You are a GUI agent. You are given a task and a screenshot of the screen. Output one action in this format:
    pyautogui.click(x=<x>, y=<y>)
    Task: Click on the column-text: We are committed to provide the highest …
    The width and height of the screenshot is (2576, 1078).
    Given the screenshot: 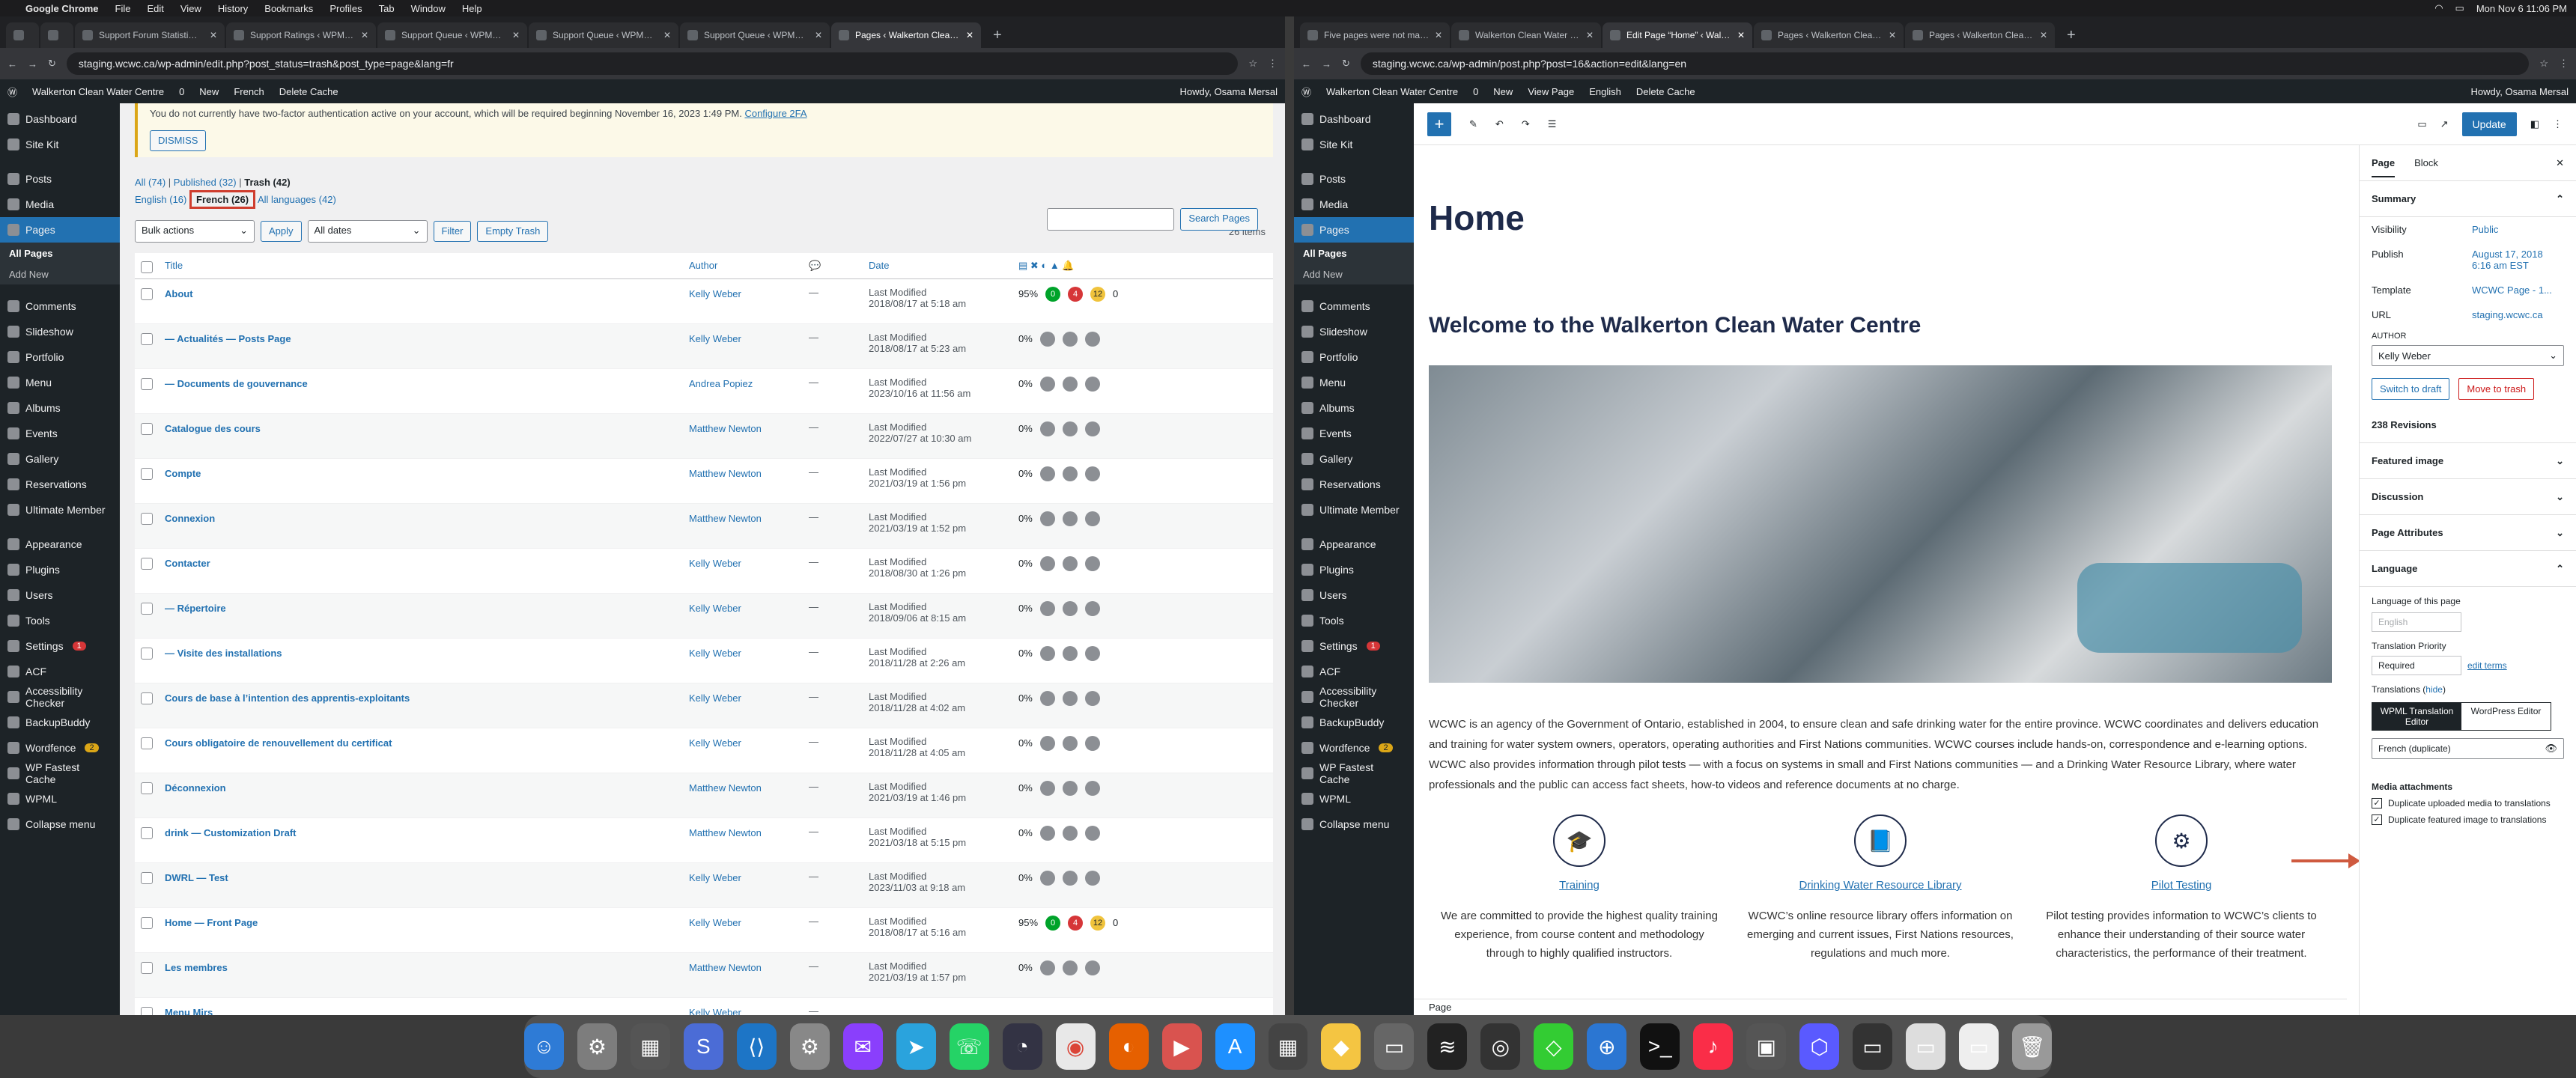 What is the action you would take?
    pyautogui.click(x=1579, y=935)
    